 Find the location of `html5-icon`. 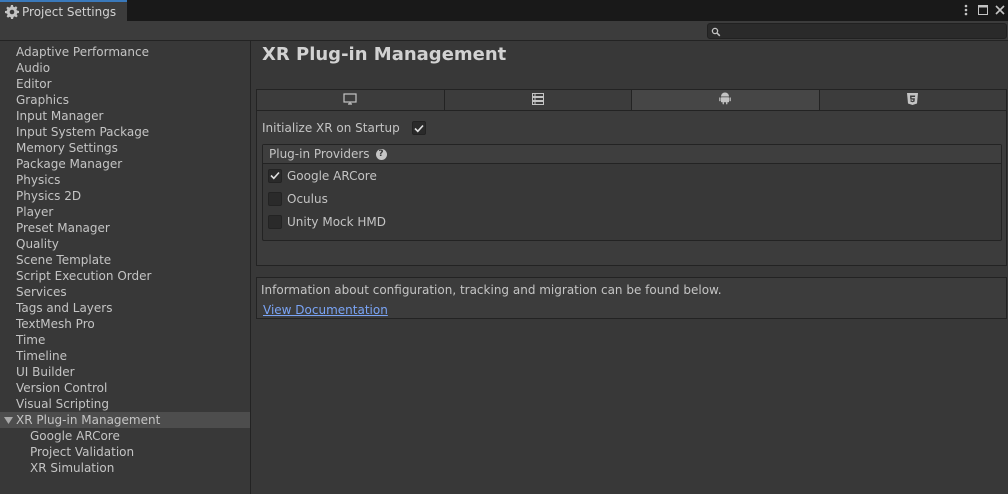

html5-icon is located at coordinates (913, 100).